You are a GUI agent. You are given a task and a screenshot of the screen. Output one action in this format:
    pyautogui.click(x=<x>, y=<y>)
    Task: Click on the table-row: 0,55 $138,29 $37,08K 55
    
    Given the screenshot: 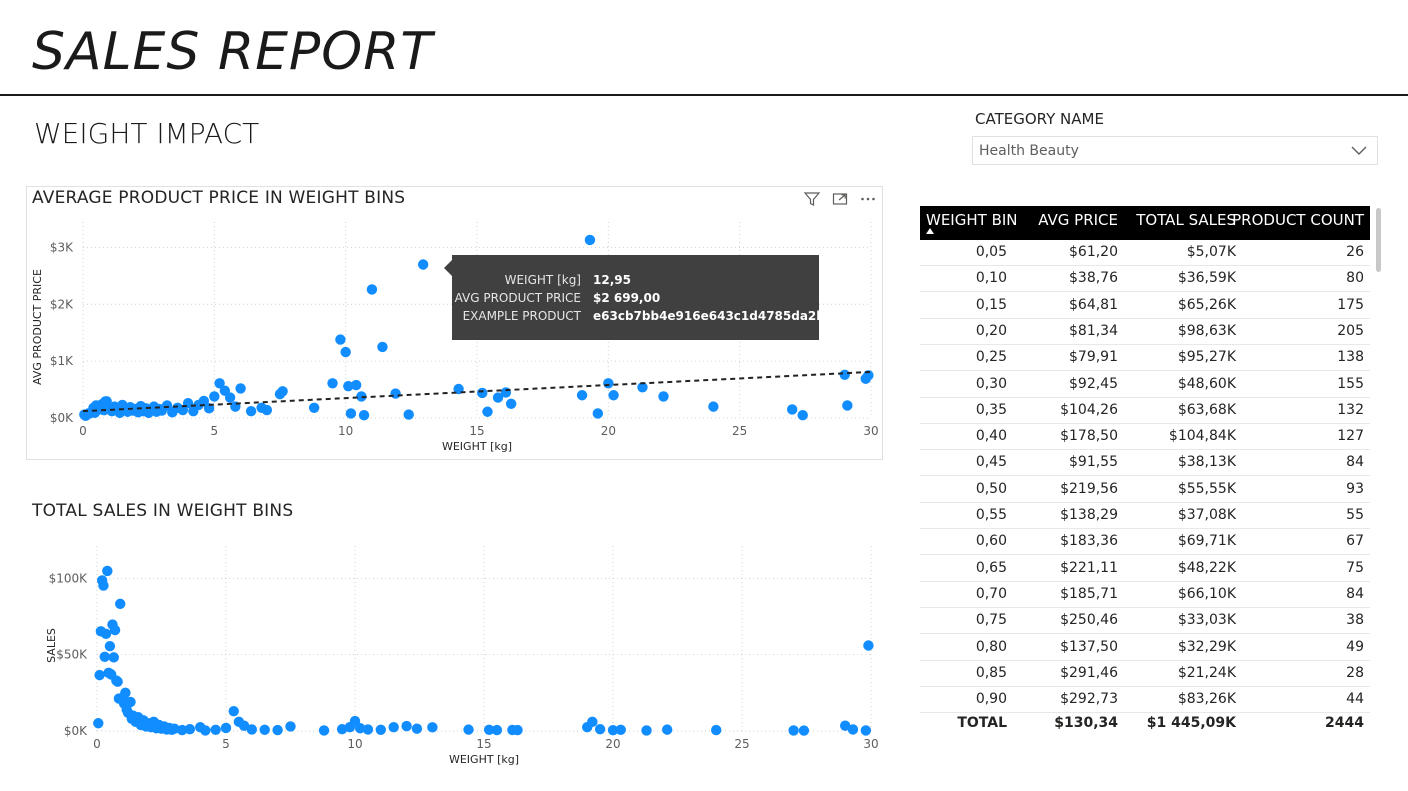 What is the action you would take?
    pyautogui.click(x=1145, y=516)
    